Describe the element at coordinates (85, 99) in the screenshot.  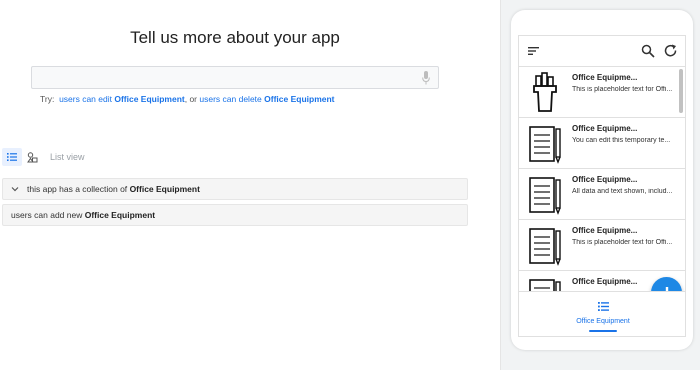
I see `suggestion-edit-text: users can edit` at that location.